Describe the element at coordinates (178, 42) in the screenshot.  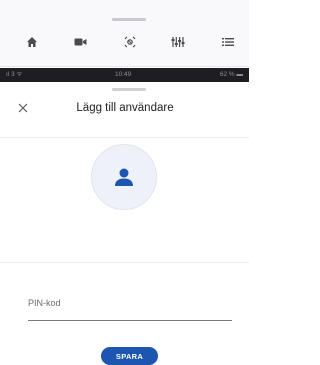
I see `equalizer-icon` at that location.